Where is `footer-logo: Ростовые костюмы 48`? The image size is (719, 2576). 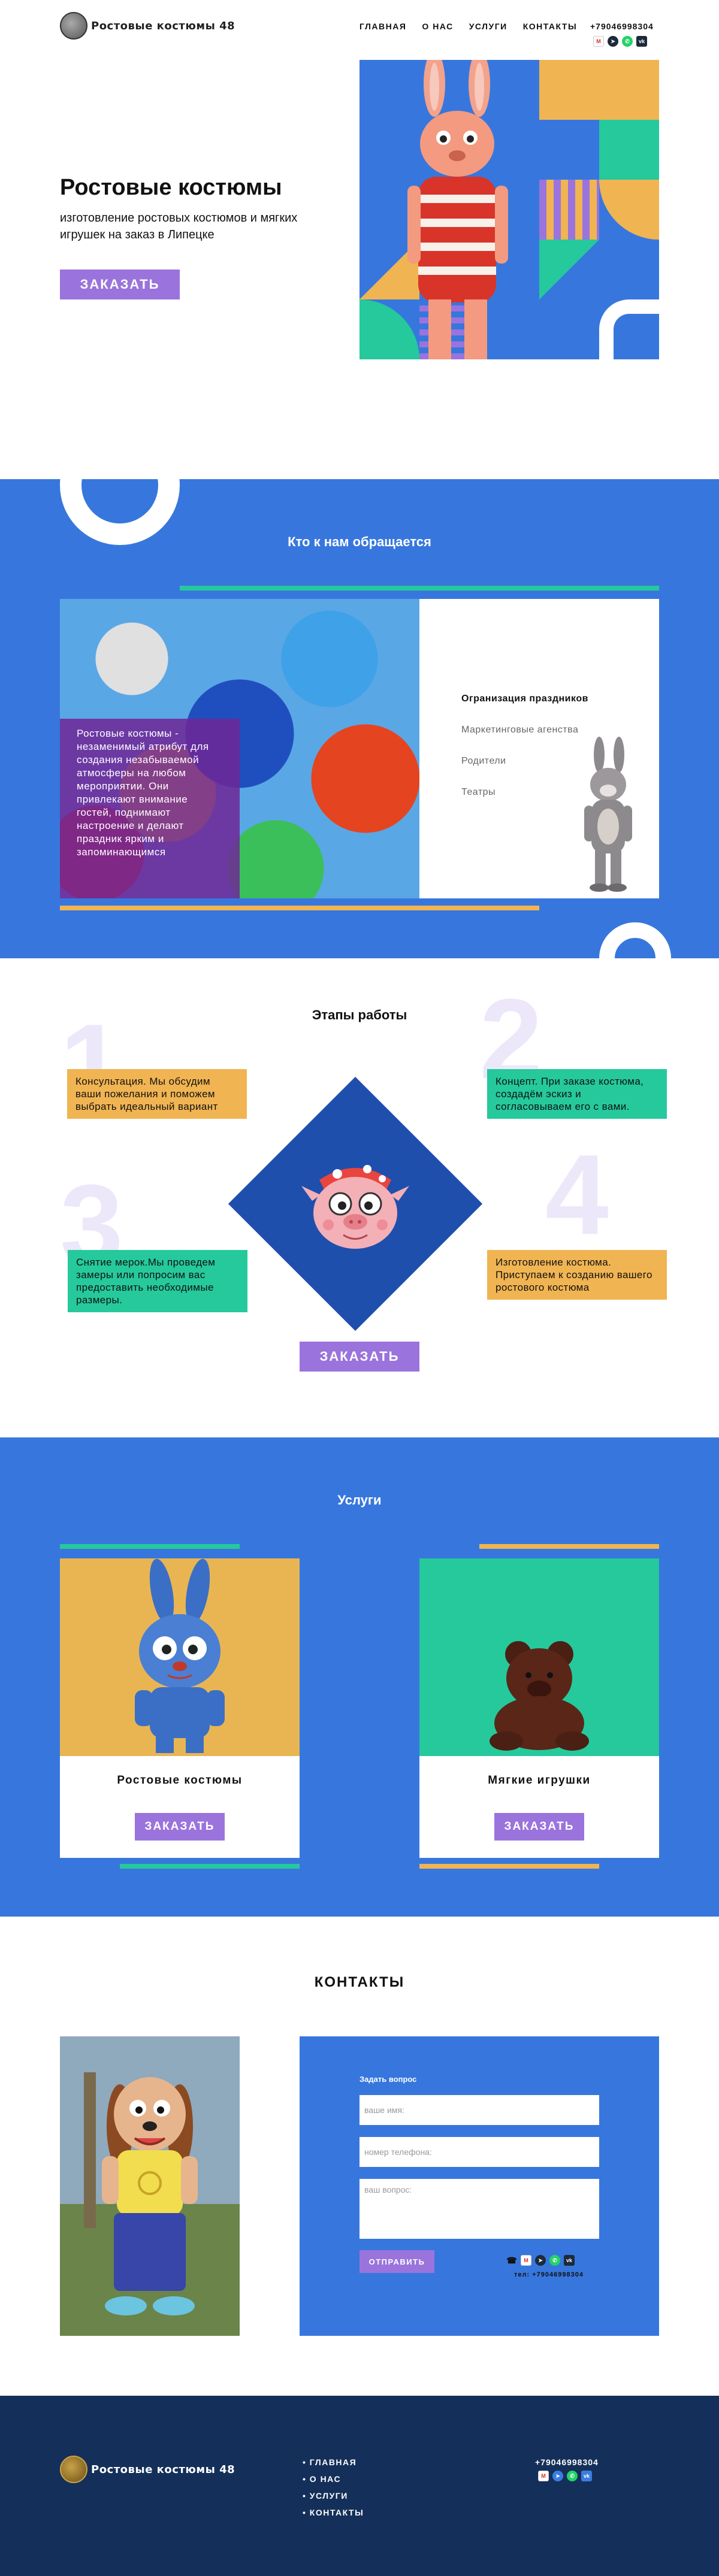 footer-logo: Ростовые костюмы 48 is located at coordinates (147, 2469).